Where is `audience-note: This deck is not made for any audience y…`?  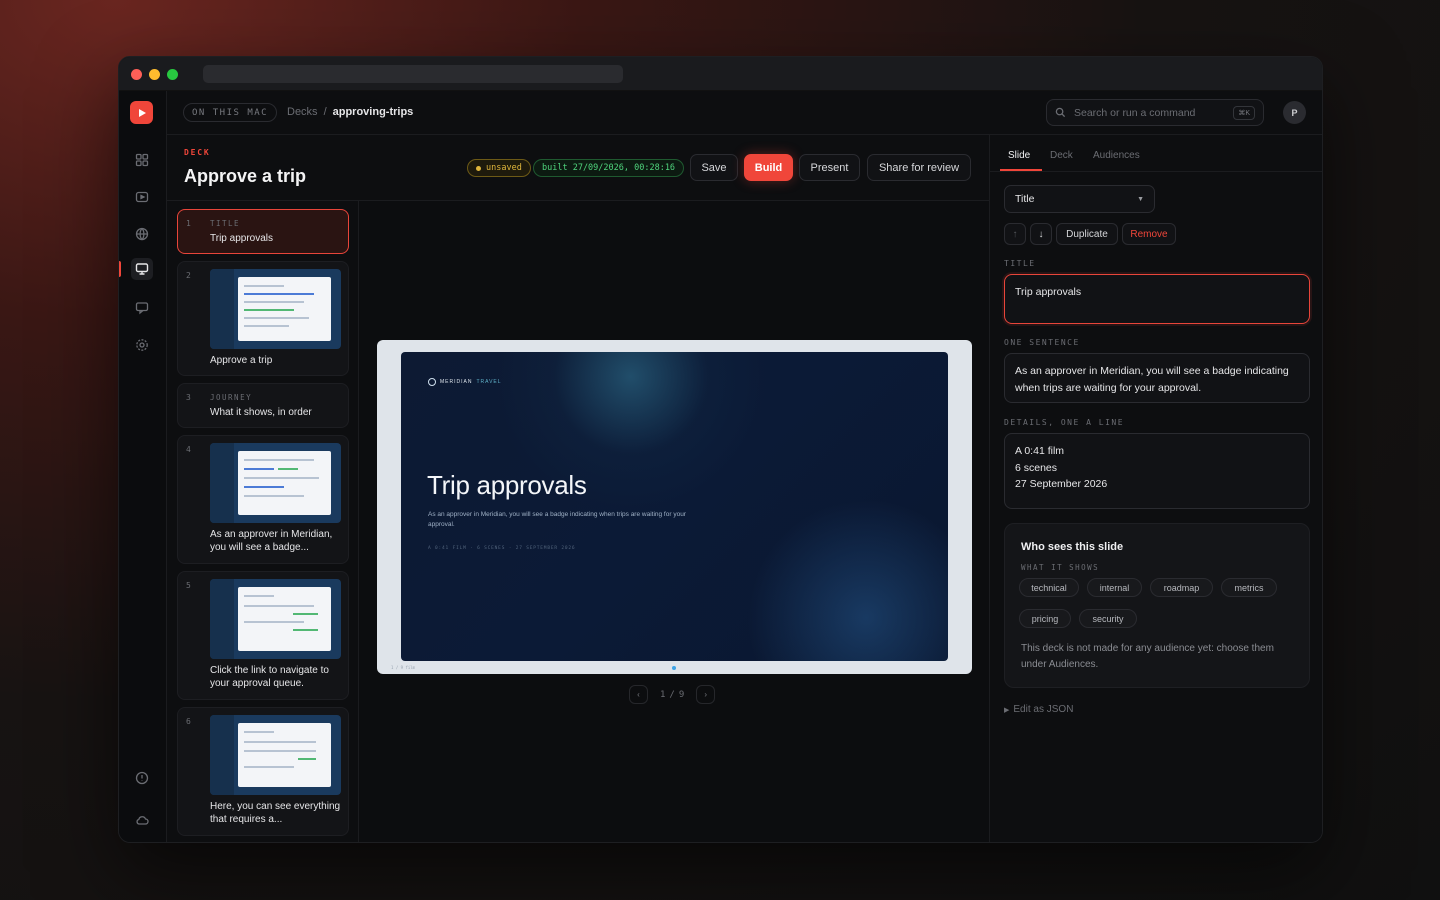
audience-note: This deck is not made for any audience y… is located at coordinates (1147, 656).